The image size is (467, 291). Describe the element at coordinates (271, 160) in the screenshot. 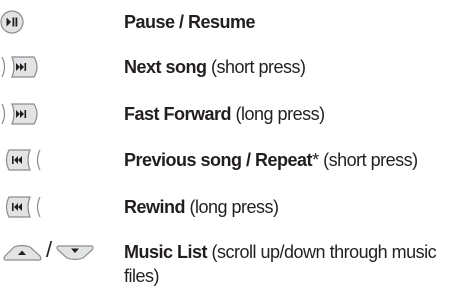

I see `control-description: Previous song / Repeat* (short press)` at that location.